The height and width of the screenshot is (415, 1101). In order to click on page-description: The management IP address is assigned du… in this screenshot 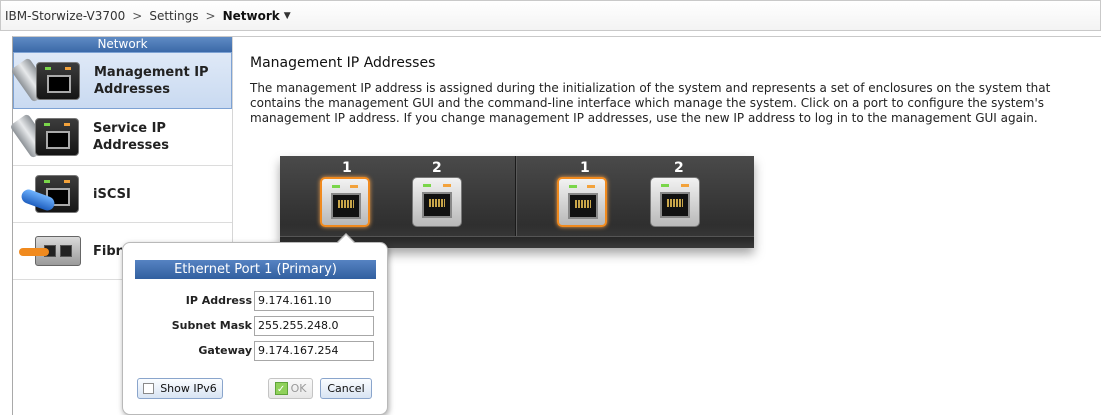, I will do `click(650, 103)`.